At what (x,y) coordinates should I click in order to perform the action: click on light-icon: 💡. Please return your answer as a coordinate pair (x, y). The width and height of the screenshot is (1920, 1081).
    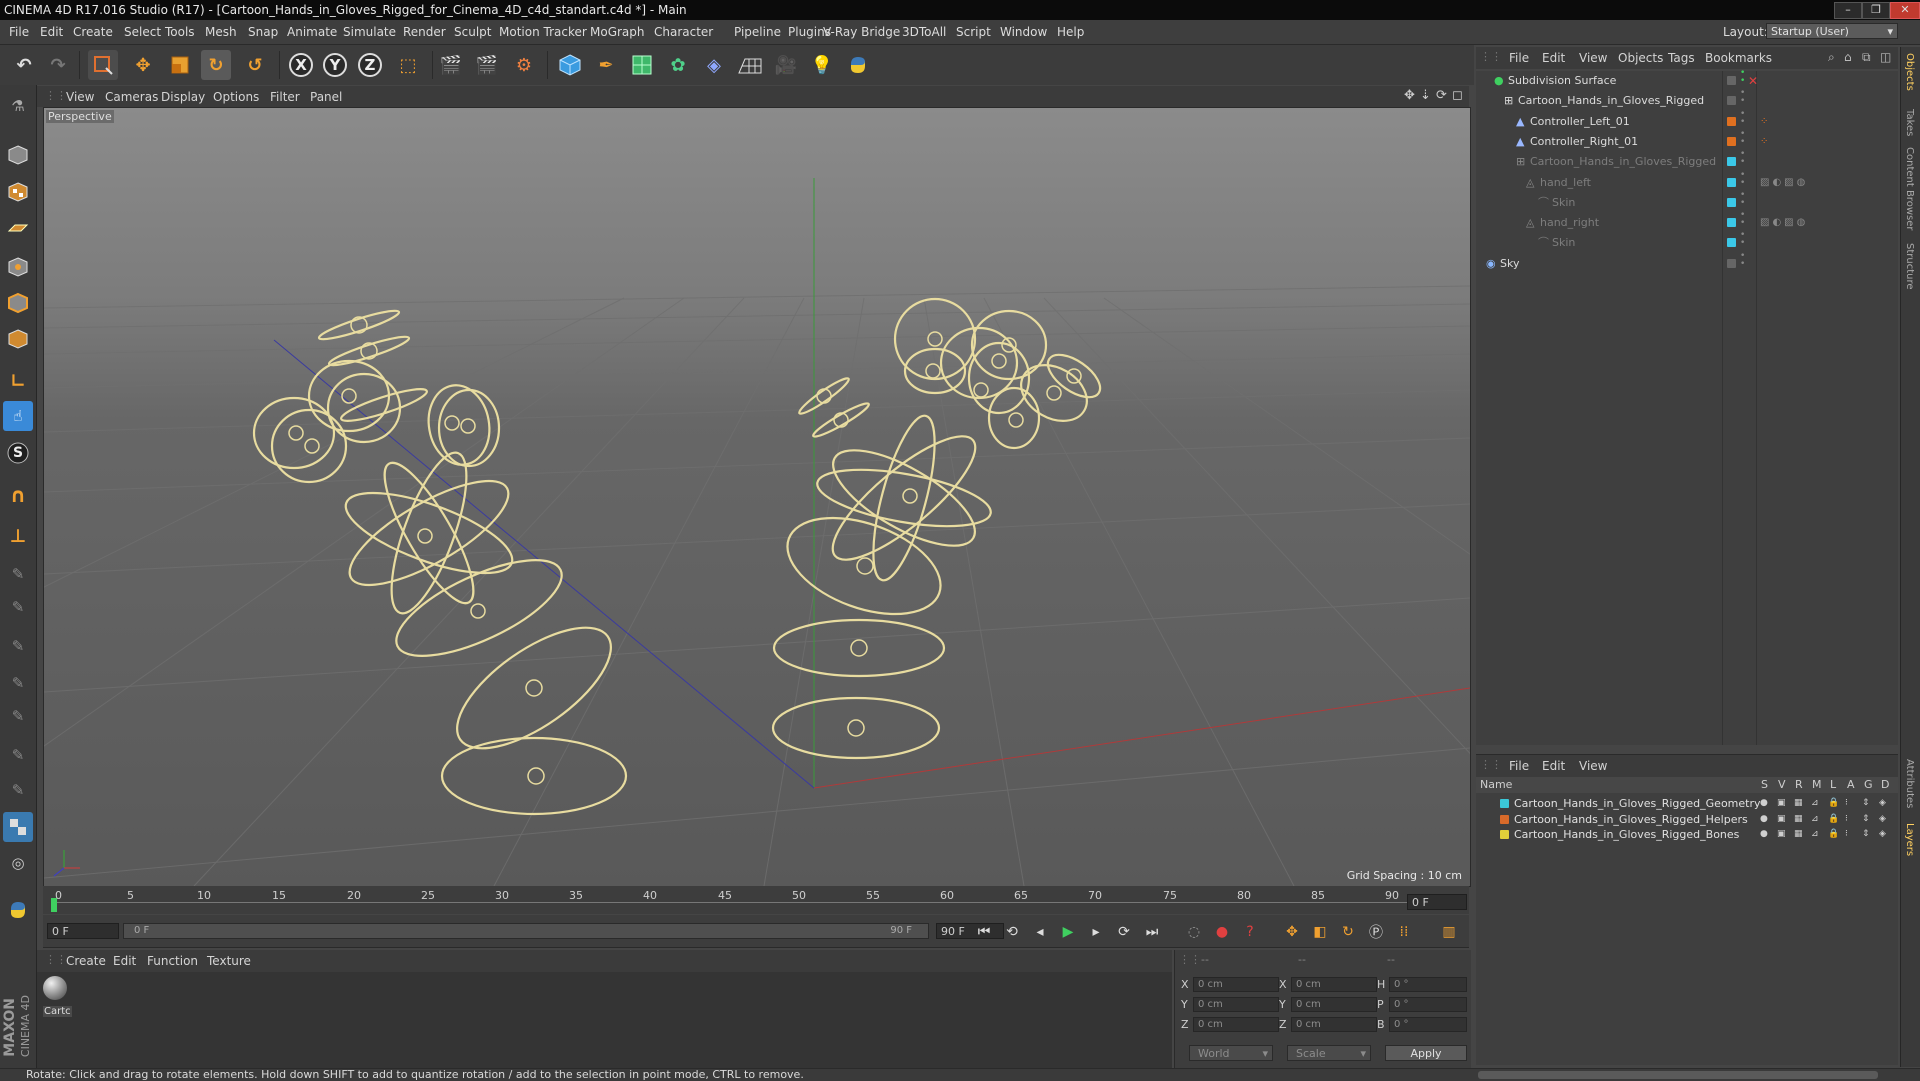
    Looking at the image, I should click on (822, 65).